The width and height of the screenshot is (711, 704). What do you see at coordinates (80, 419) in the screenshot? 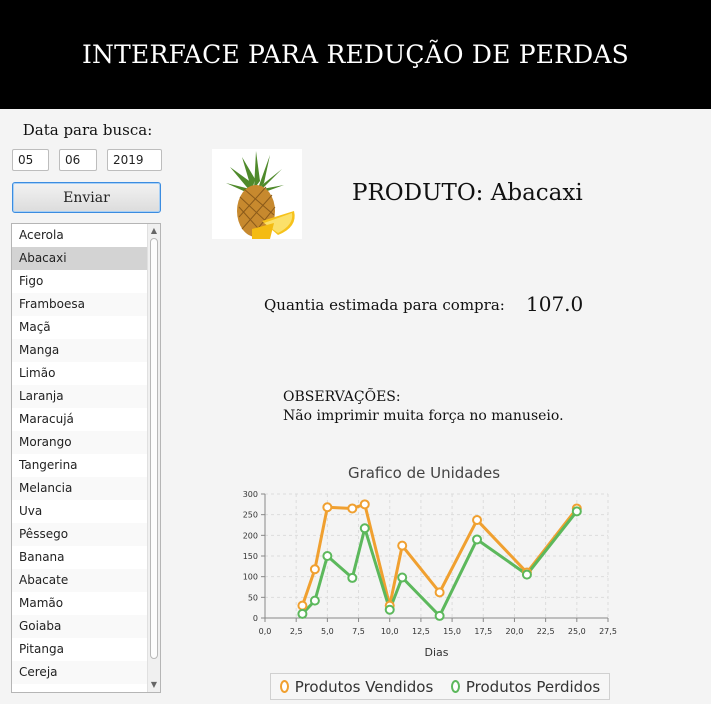
I see `list-item: Maracujá` at bounding box center [80, 419].